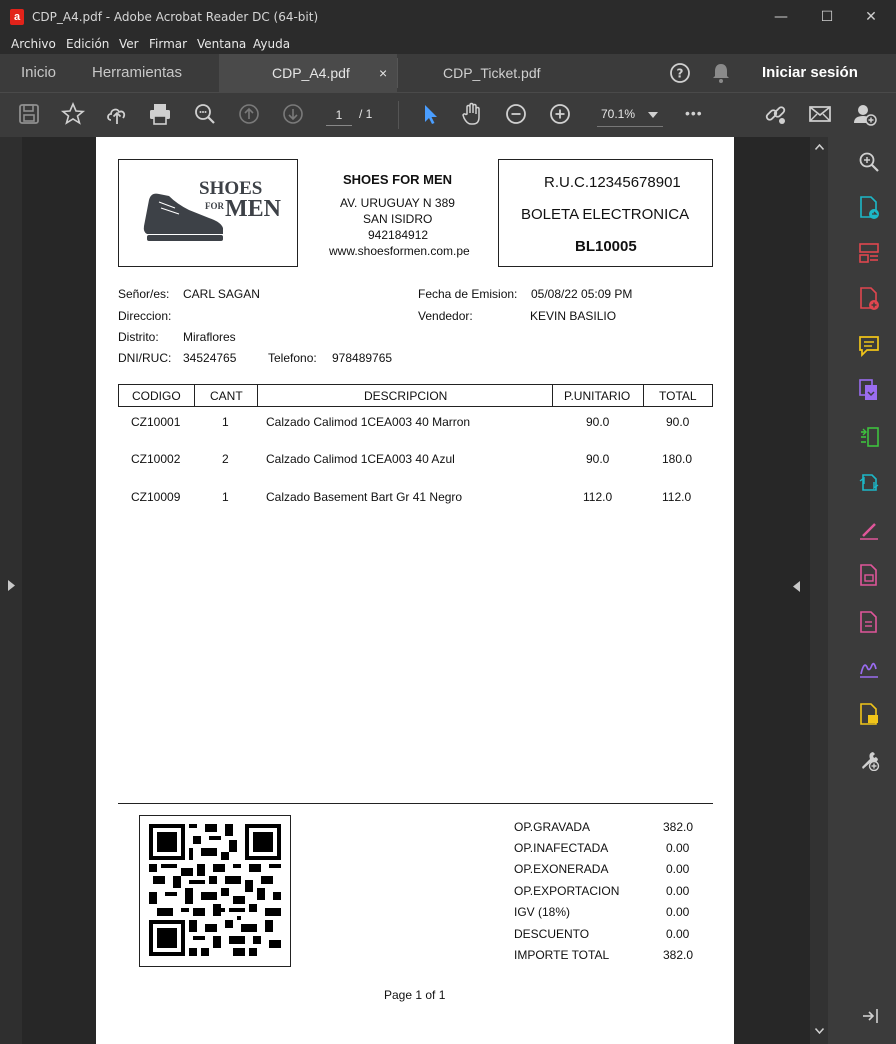 The width and height of the screenshot is (896, 1044). What do you see at coordinates (870, 1018) in the screenshot?
I see `collapse-rail-icon` at bounding box center [870, 1018].